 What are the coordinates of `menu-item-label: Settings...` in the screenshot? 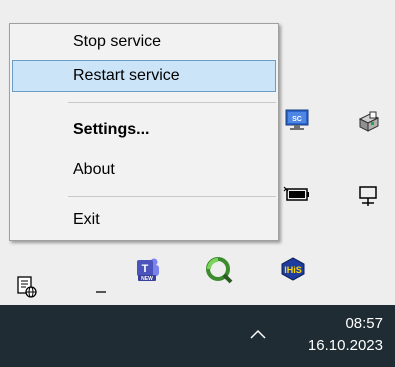 It's located at (111, 129).